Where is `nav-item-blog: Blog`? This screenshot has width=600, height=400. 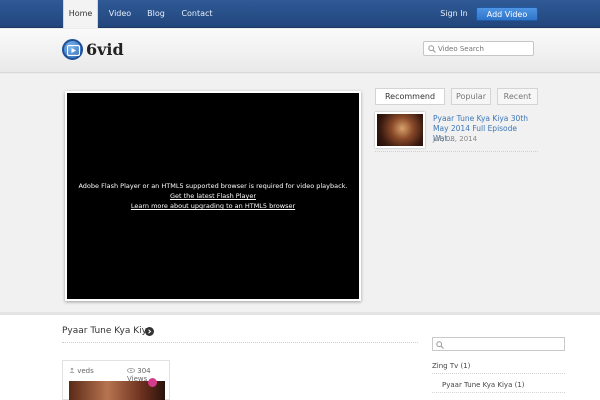
nav-item-blog: Blog is located at coordinates (156, 14).